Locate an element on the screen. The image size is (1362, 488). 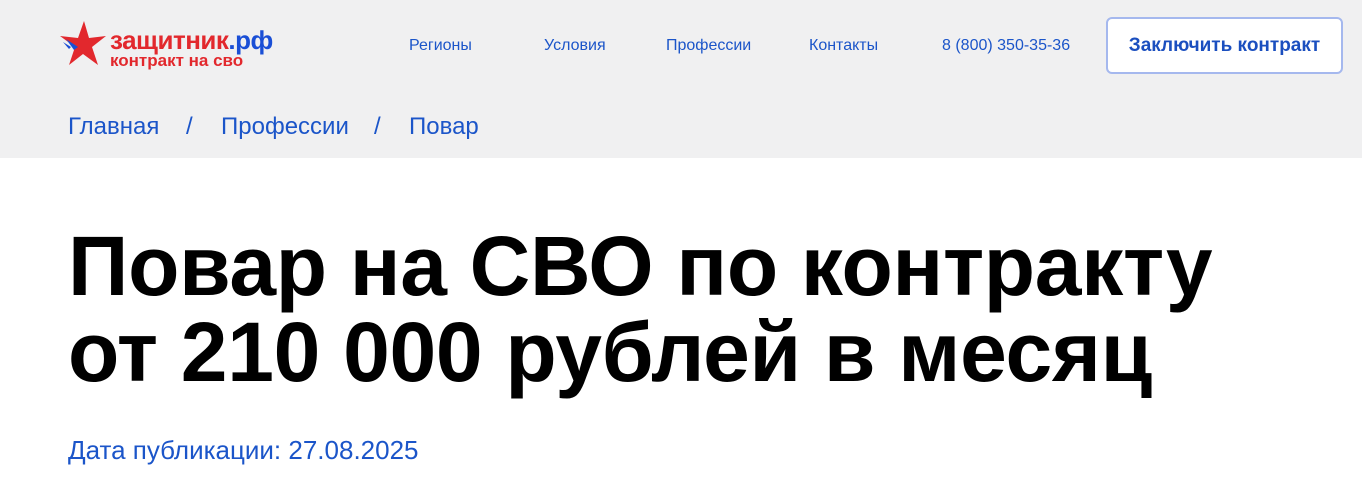
red-star-icon is located at coordinates (83, 43).